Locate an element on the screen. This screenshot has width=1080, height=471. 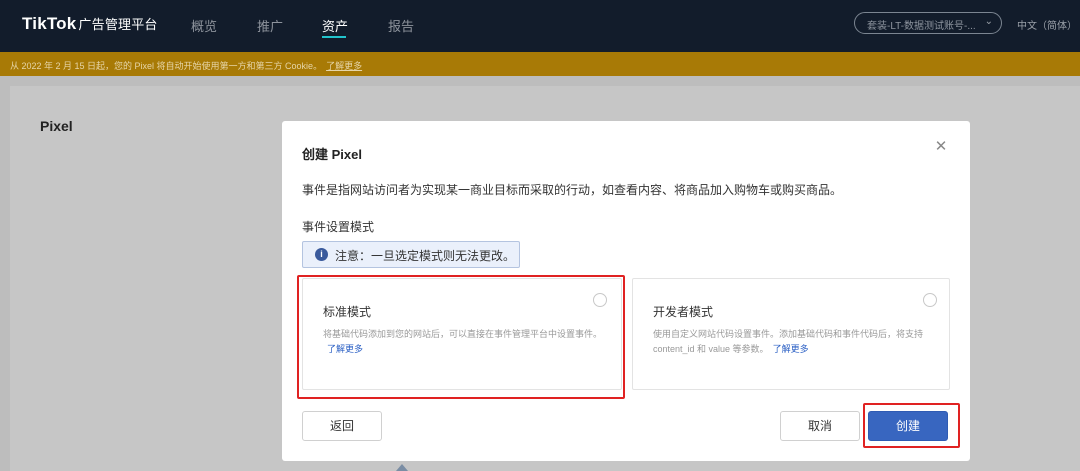
tab-campaign: 推广 is located at coordinates (270, 25).